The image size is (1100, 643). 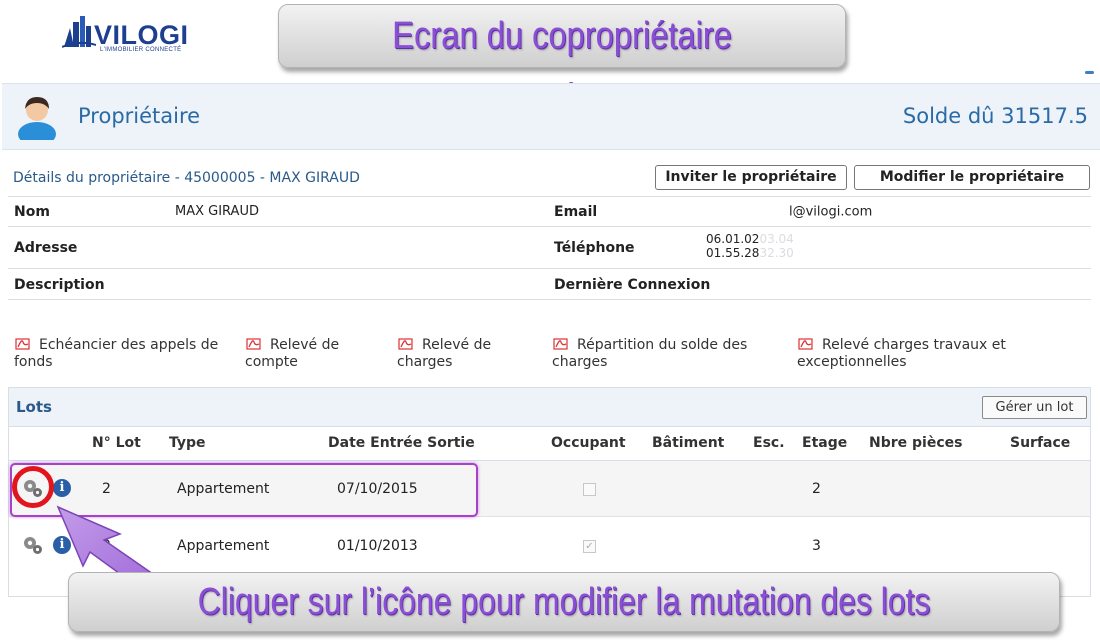 I want to click on masked-email-part, so click(x=741, y=212).